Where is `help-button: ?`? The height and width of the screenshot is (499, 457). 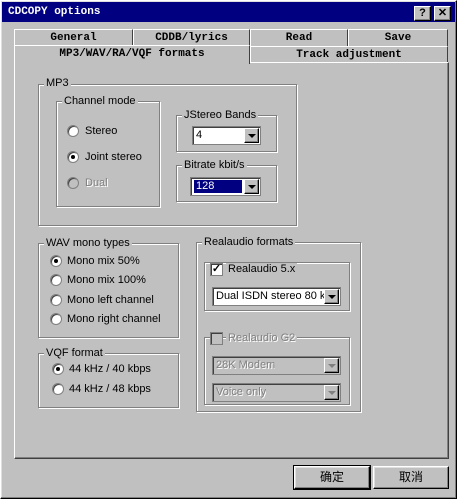 help-button: ? is located at coordinates (422, 13).